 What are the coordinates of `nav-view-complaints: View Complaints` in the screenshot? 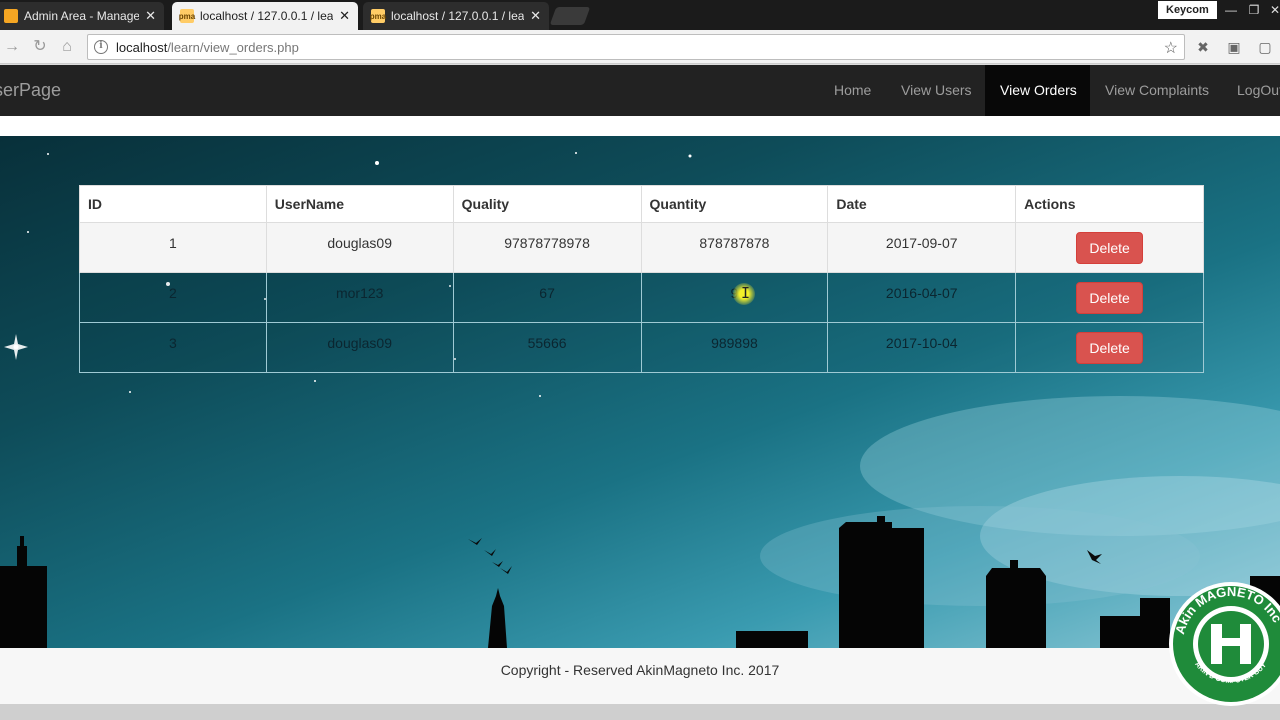 It's located at (1157, 90).